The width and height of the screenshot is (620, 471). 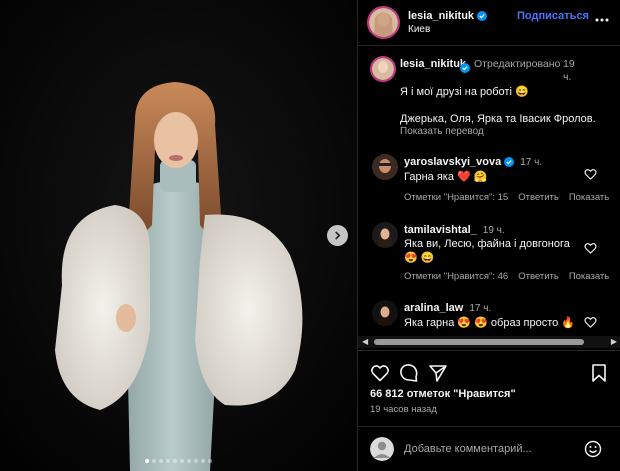 What do you see at coordinates (498, 119) in the screenshot?
I see `caption-text-line2: Джерька, Оля, Ярка та Івасик Фролов.` at bounding box center [498, 119].